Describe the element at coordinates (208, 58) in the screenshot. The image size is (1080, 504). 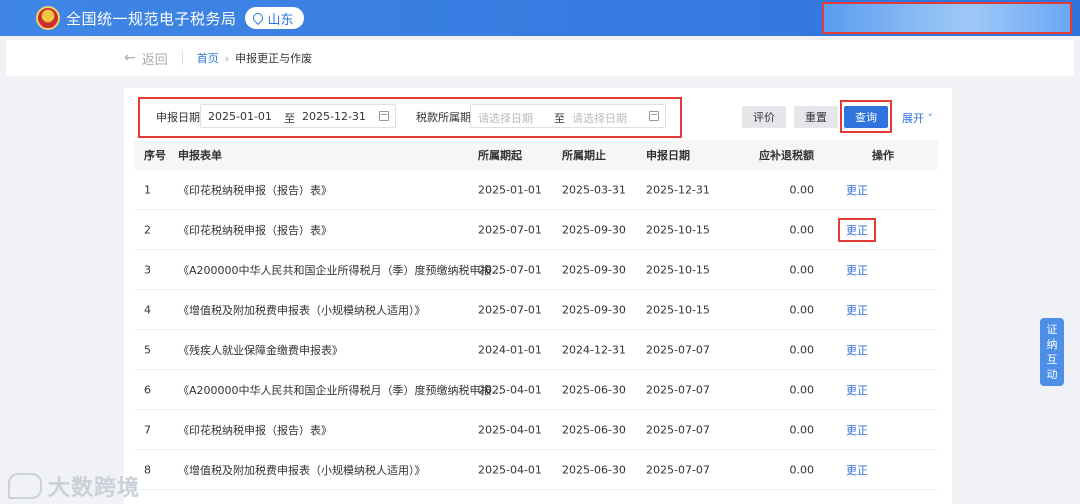
I see `breadcrumb-home-link: 首页` at that location.